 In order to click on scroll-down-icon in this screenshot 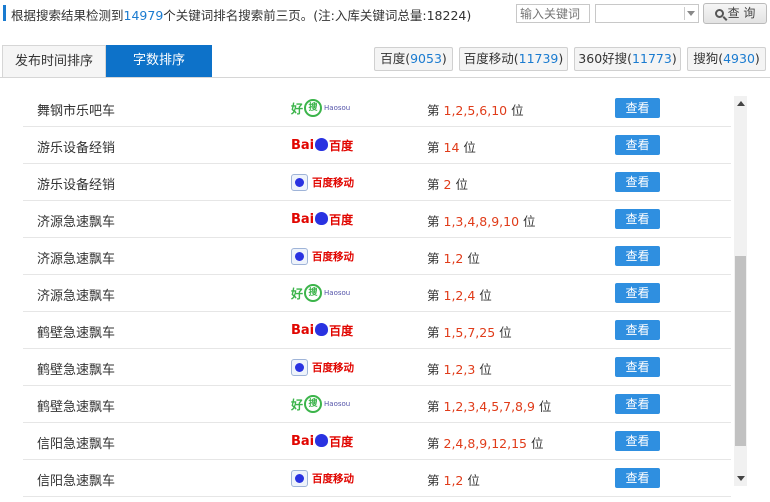, I will do `click(741, 478)`.